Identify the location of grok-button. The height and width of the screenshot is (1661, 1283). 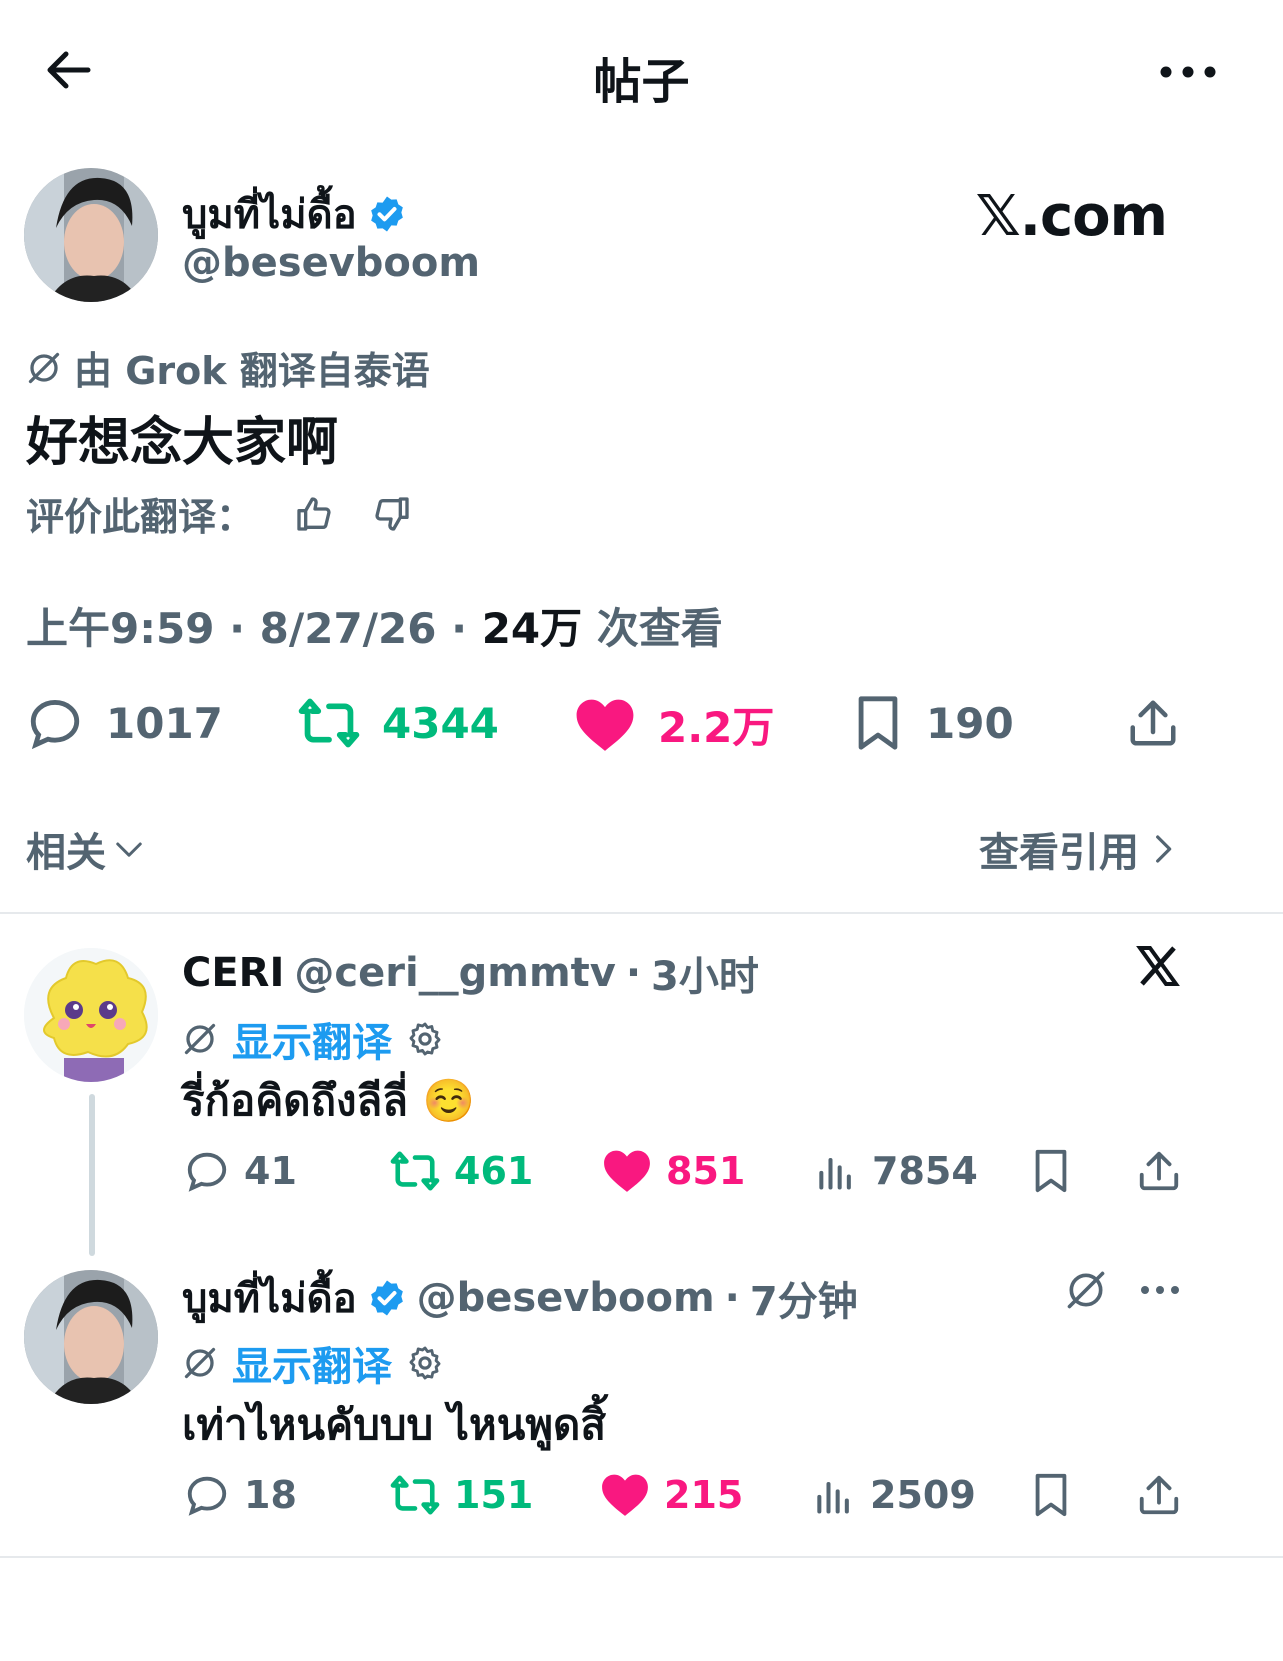
(1086, 1290).